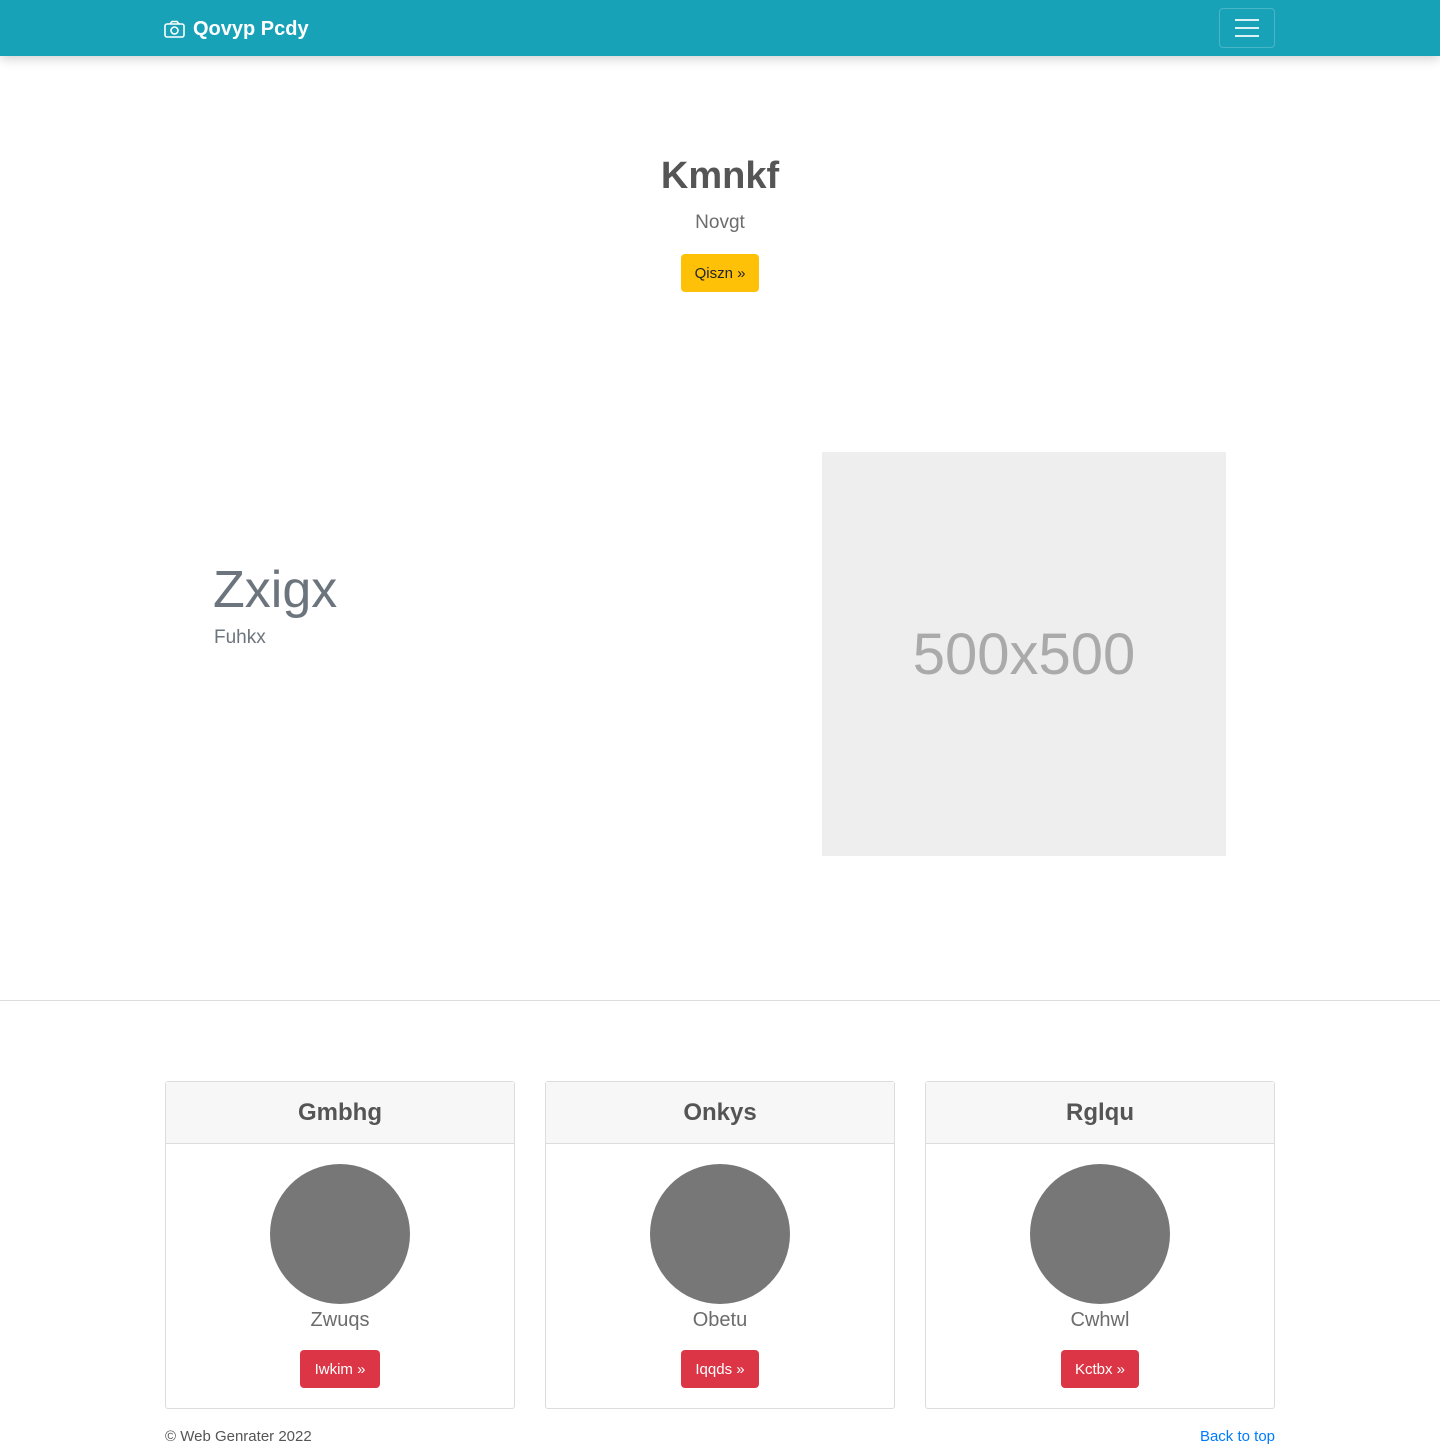 This screenshot has height=1449, width=1440. I want to click on card-name: Zwuqs, so click(340, 1320).